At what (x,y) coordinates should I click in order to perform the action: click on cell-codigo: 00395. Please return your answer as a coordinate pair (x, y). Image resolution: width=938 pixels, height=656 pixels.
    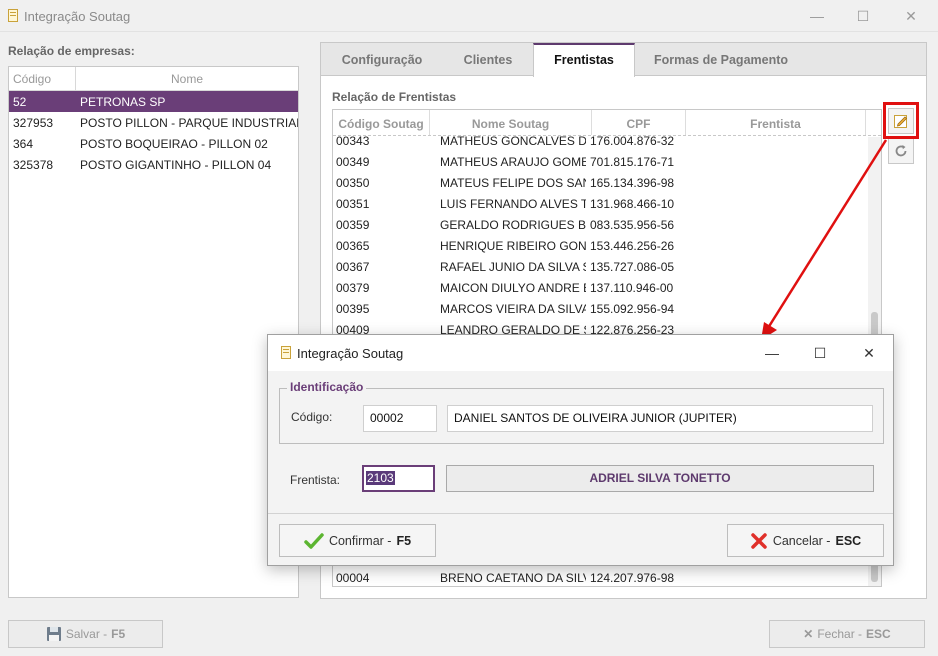
    Looking at the image, I should click on (353, 308).